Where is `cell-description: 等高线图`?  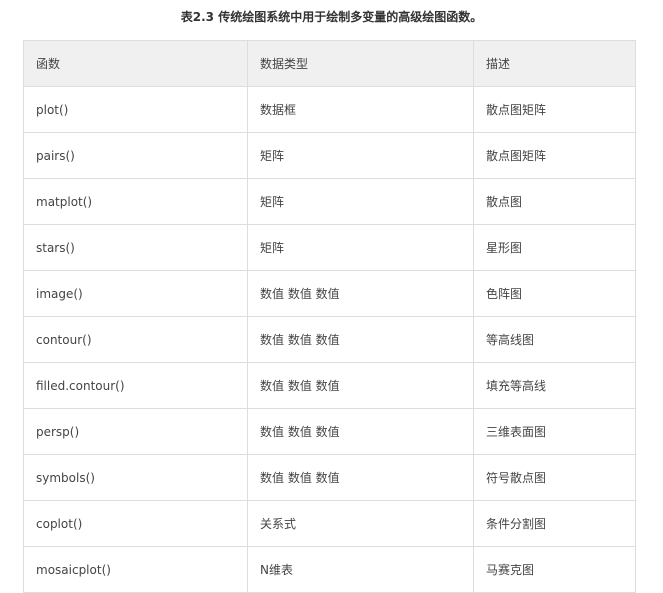 cell-description: 等高线图 is located at coordinates (554, 339).